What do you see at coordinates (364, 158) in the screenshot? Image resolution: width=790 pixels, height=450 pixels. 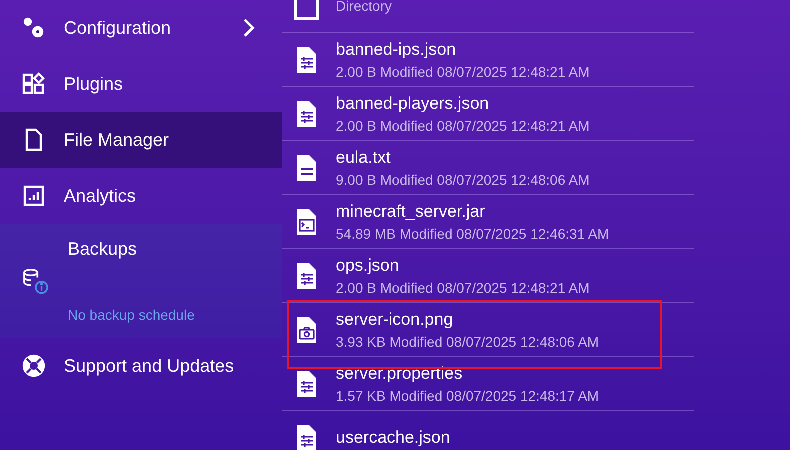 I see `file-name: eula.txt` at bounding box center [364, 158].